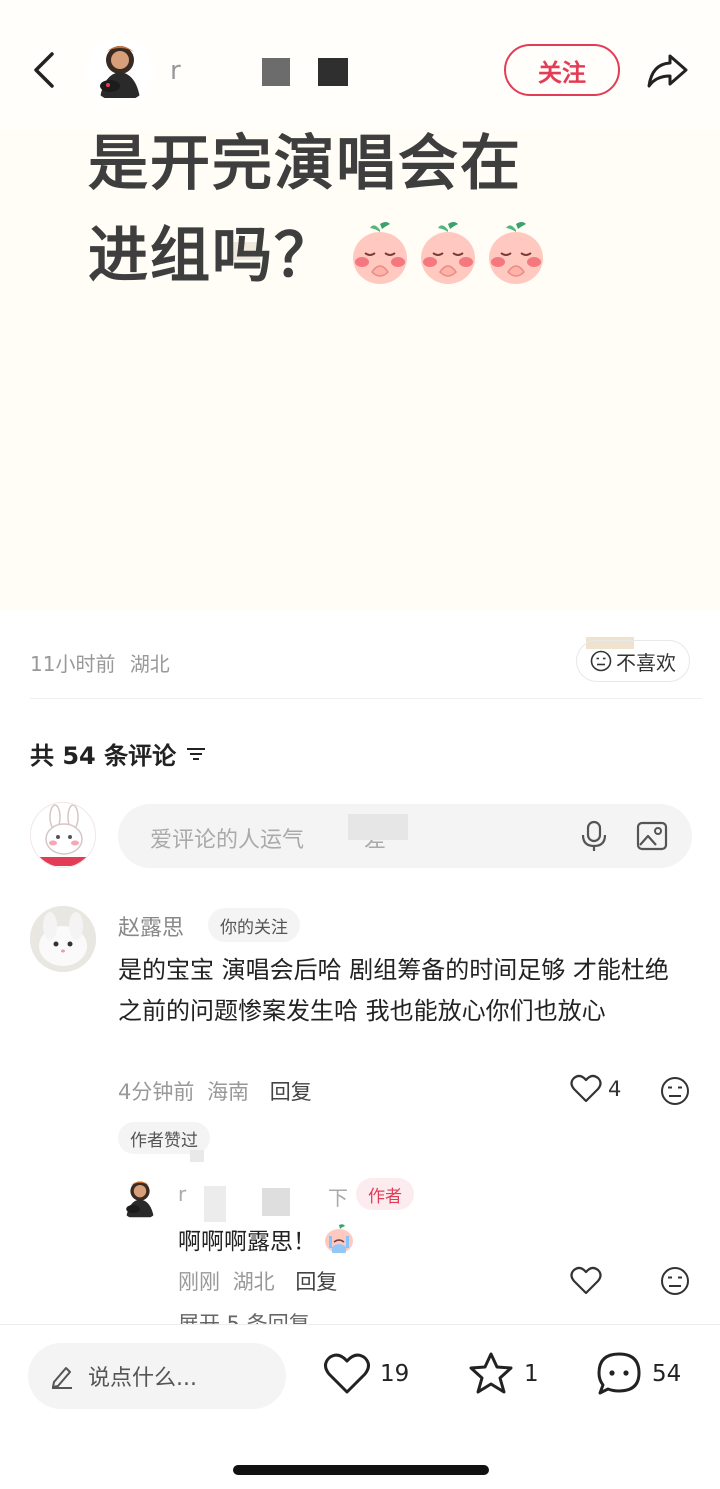  I want to click on favorite-button: 1, so click(502, 1374).